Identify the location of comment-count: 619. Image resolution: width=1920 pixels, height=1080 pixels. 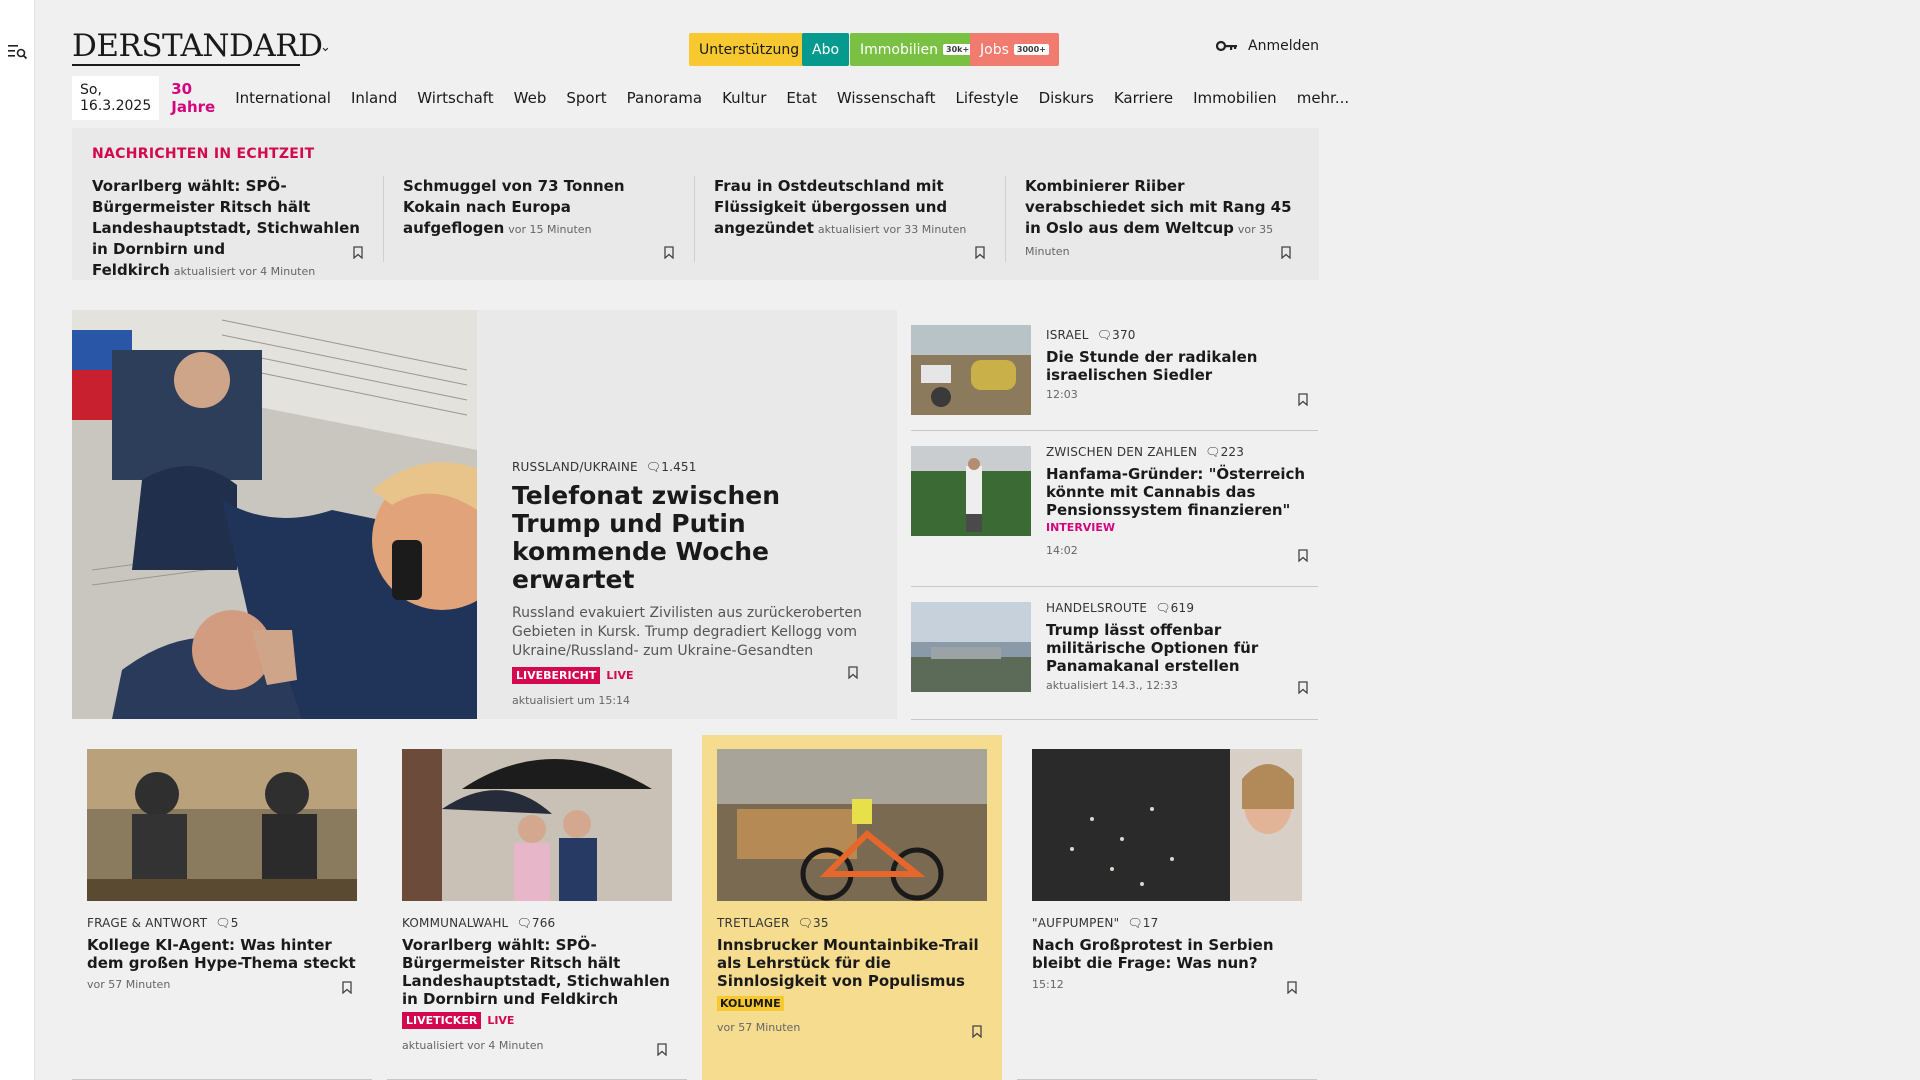
(1183, 608).